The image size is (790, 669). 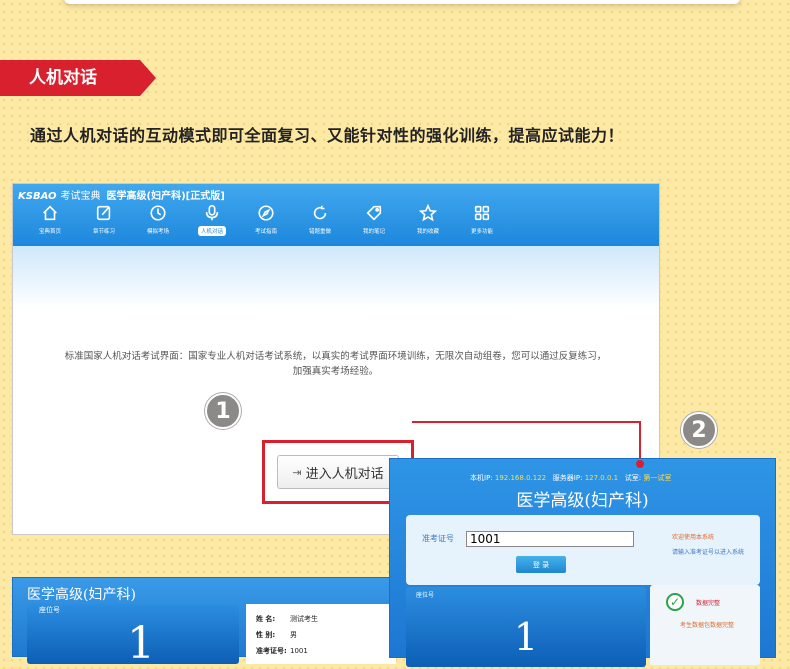 I want to click on clock-icon, so click(x=158, y=213).